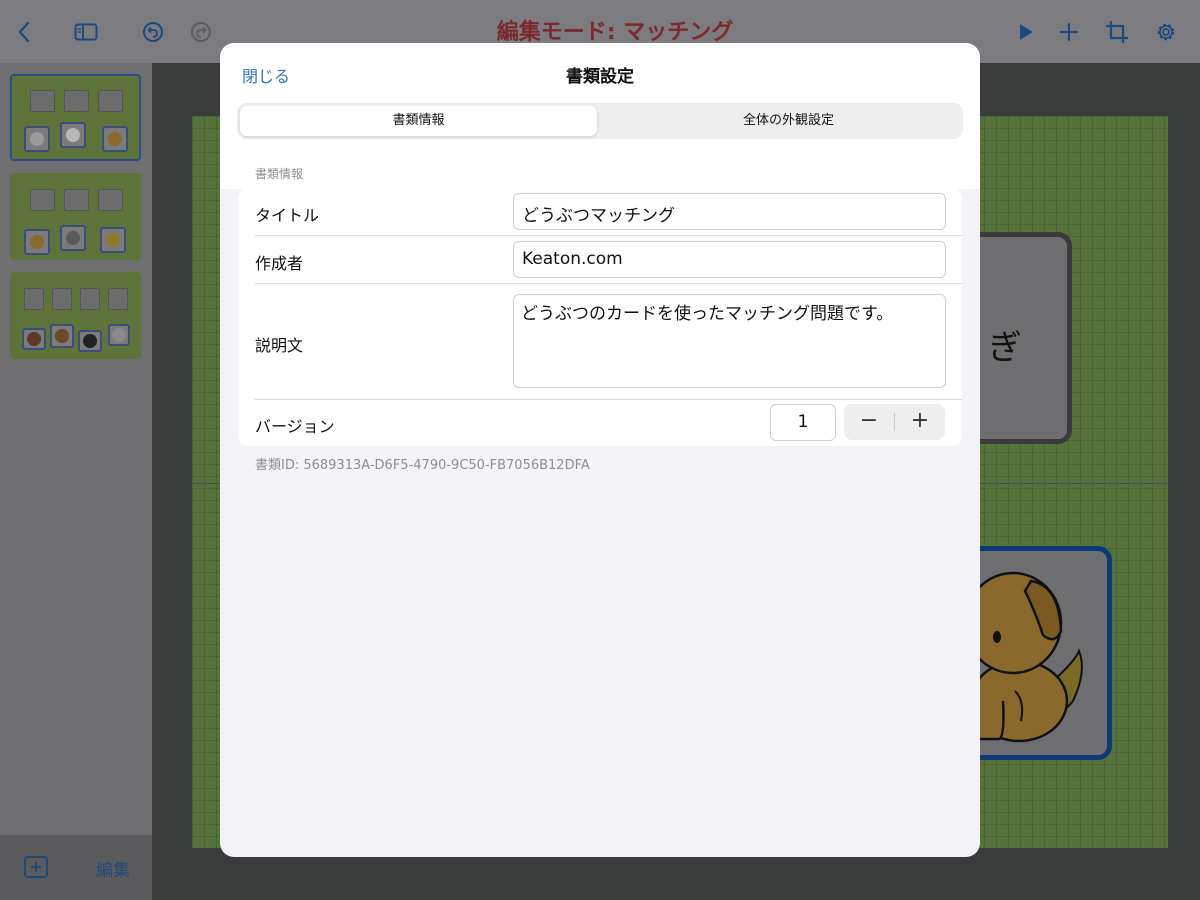  What do you see at coordinates (295, 426) in the screenshot?
I see `version-label: バージョン` at bounding box center [295, 426].